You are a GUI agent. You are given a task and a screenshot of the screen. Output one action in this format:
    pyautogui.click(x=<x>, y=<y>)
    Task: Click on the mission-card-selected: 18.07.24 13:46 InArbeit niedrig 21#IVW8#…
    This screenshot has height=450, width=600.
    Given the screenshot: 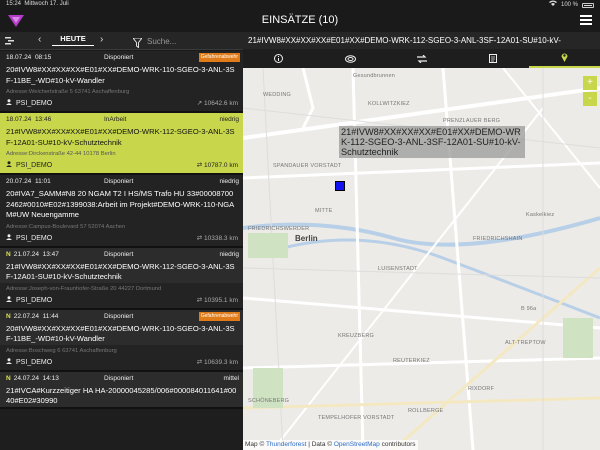 What is the action you would take?
    pyautogui.click(x=121, y=144)
    